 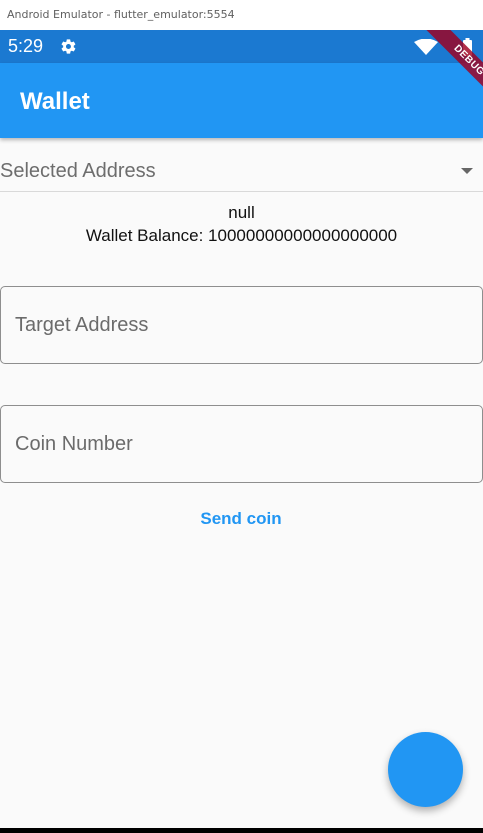 What do you see at coordinates (467, 47) in the screenshot?
I see `battery-icon` at bounding box center [467, 47].